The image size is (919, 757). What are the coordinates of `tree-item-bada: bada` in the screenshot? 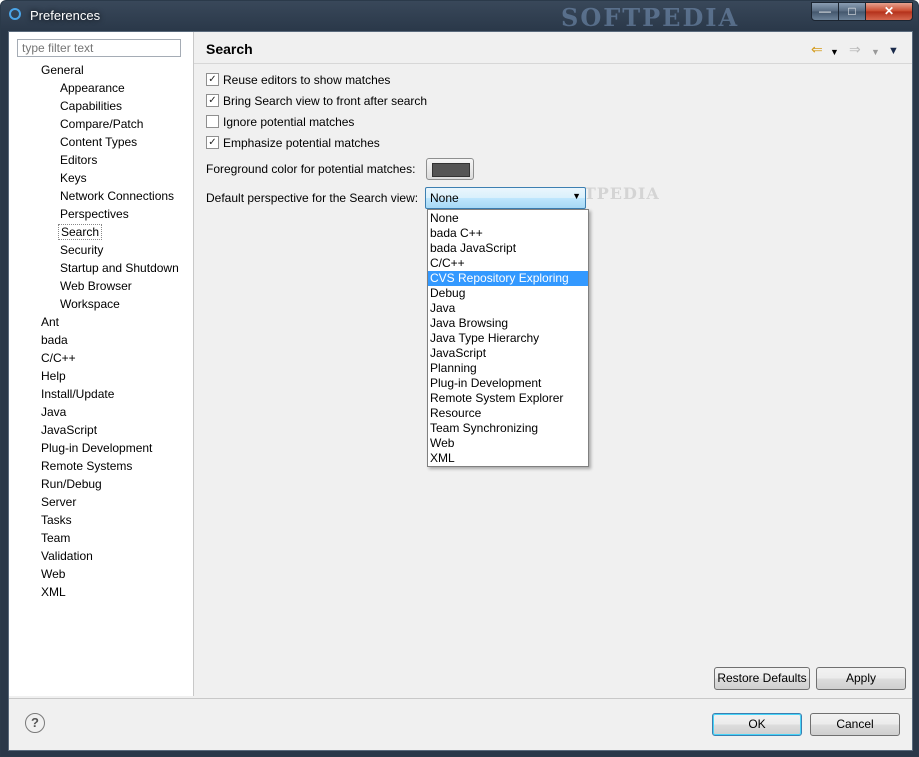 It's located at (54, 340).